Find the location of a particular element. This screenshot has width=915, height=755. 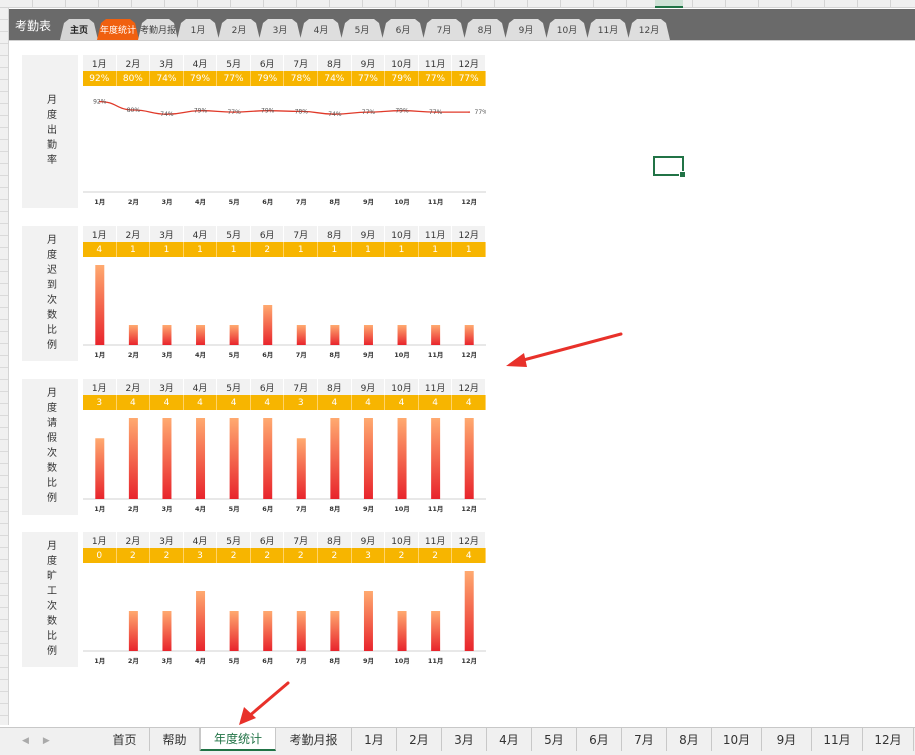

sheet-tab: 首页 is located at coordinates (125, 739).